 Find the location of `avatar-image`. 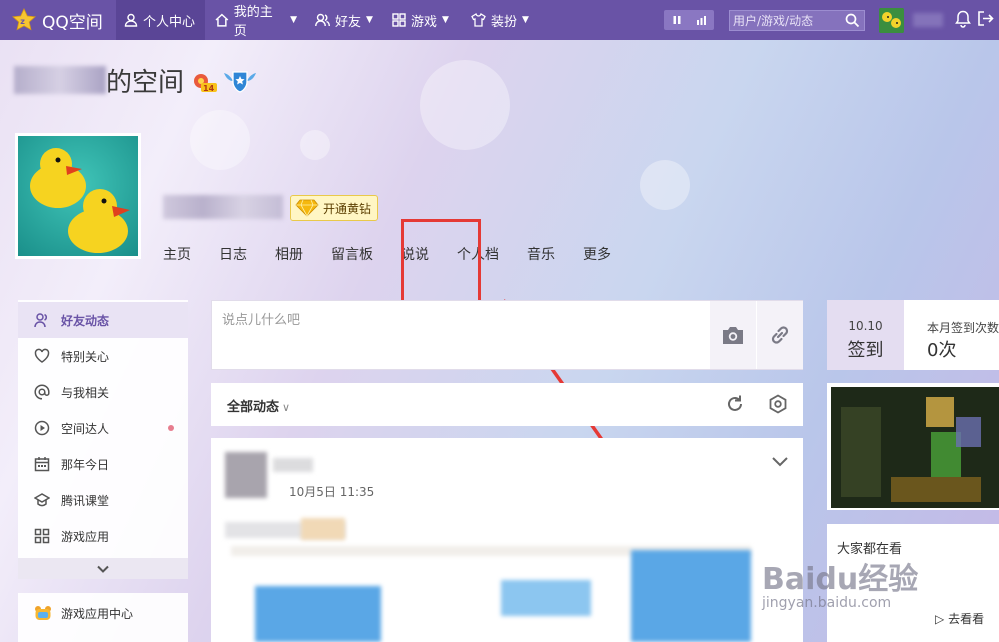

avatar-image is located at coordinates (891, 20).